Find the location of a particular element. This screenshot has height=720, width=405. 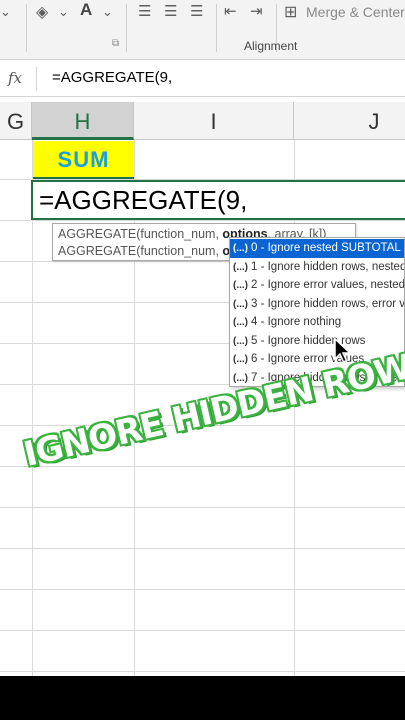

alignment-group-label: Alignment is located at coordinates (271, 46).